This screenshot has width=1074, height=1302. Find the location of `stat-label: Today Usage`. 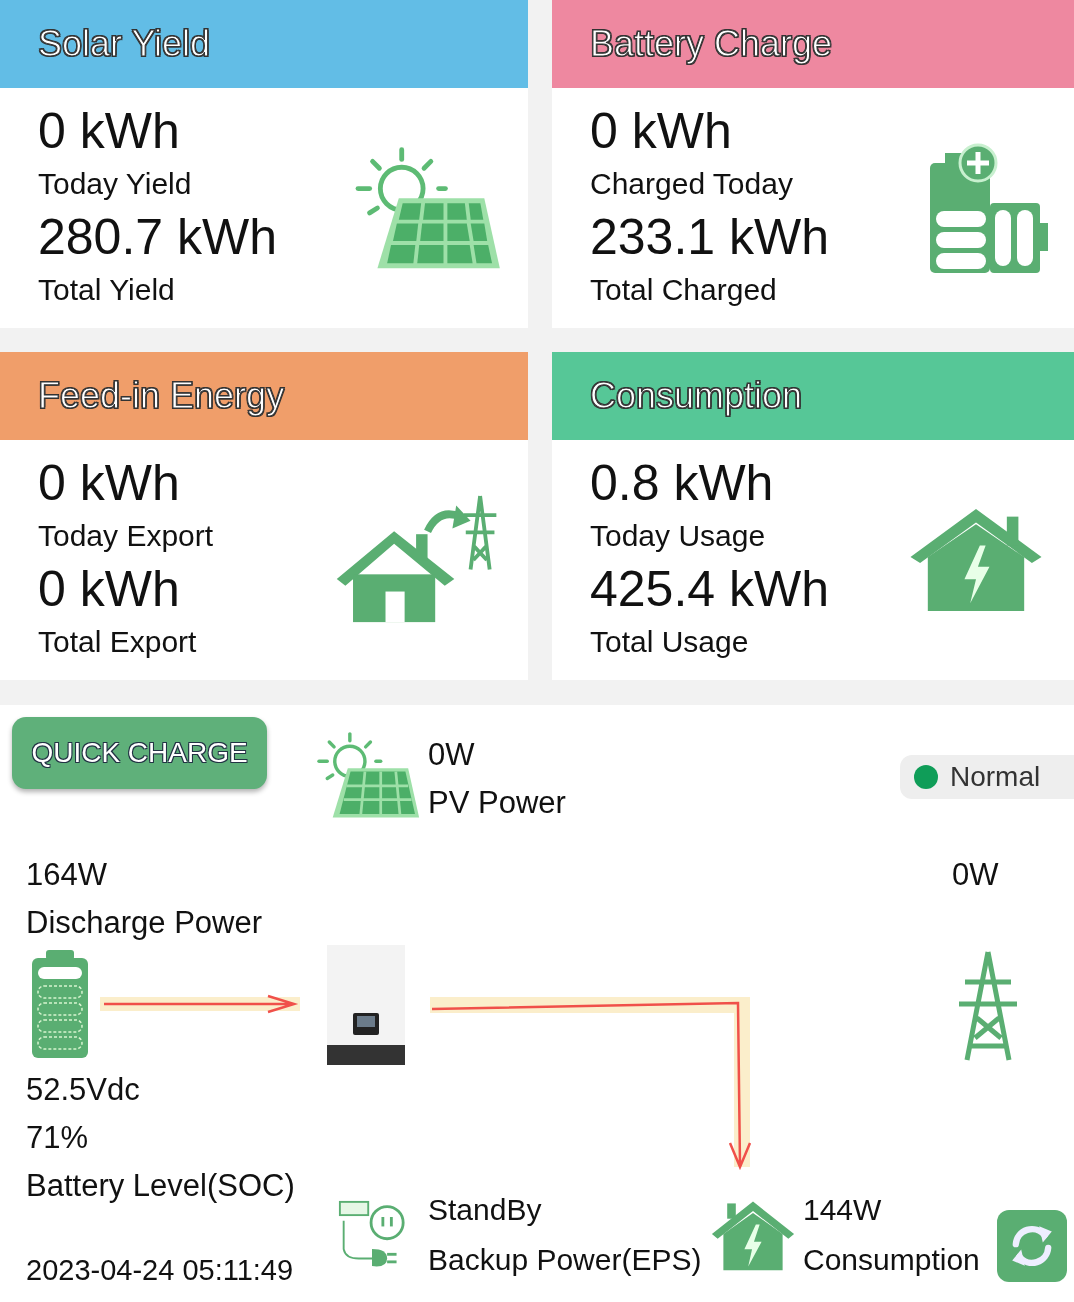

stat-label: Today Usage is located at coordinates (678, 536).